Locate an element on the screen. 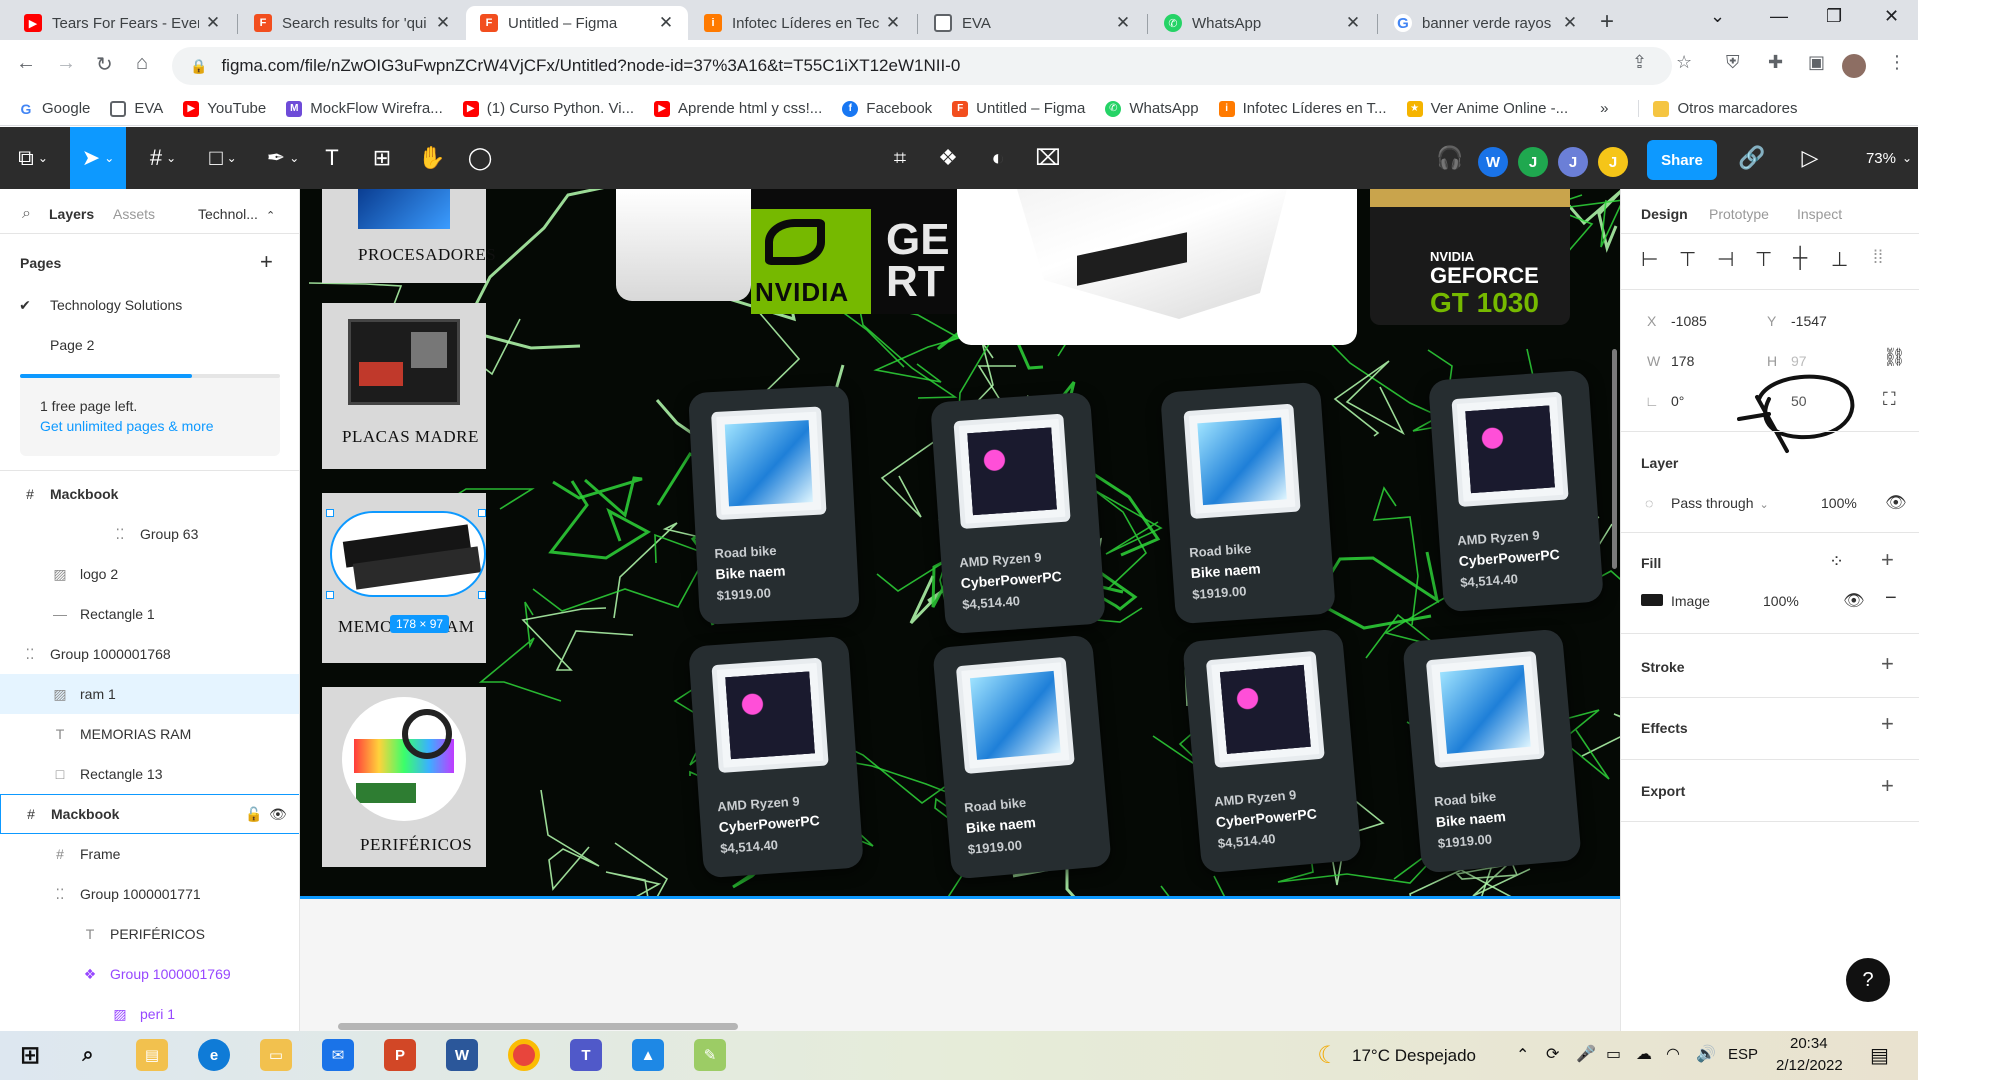  layer-row: ❖ Group 1000001769 is located at coordinates (149, 974).